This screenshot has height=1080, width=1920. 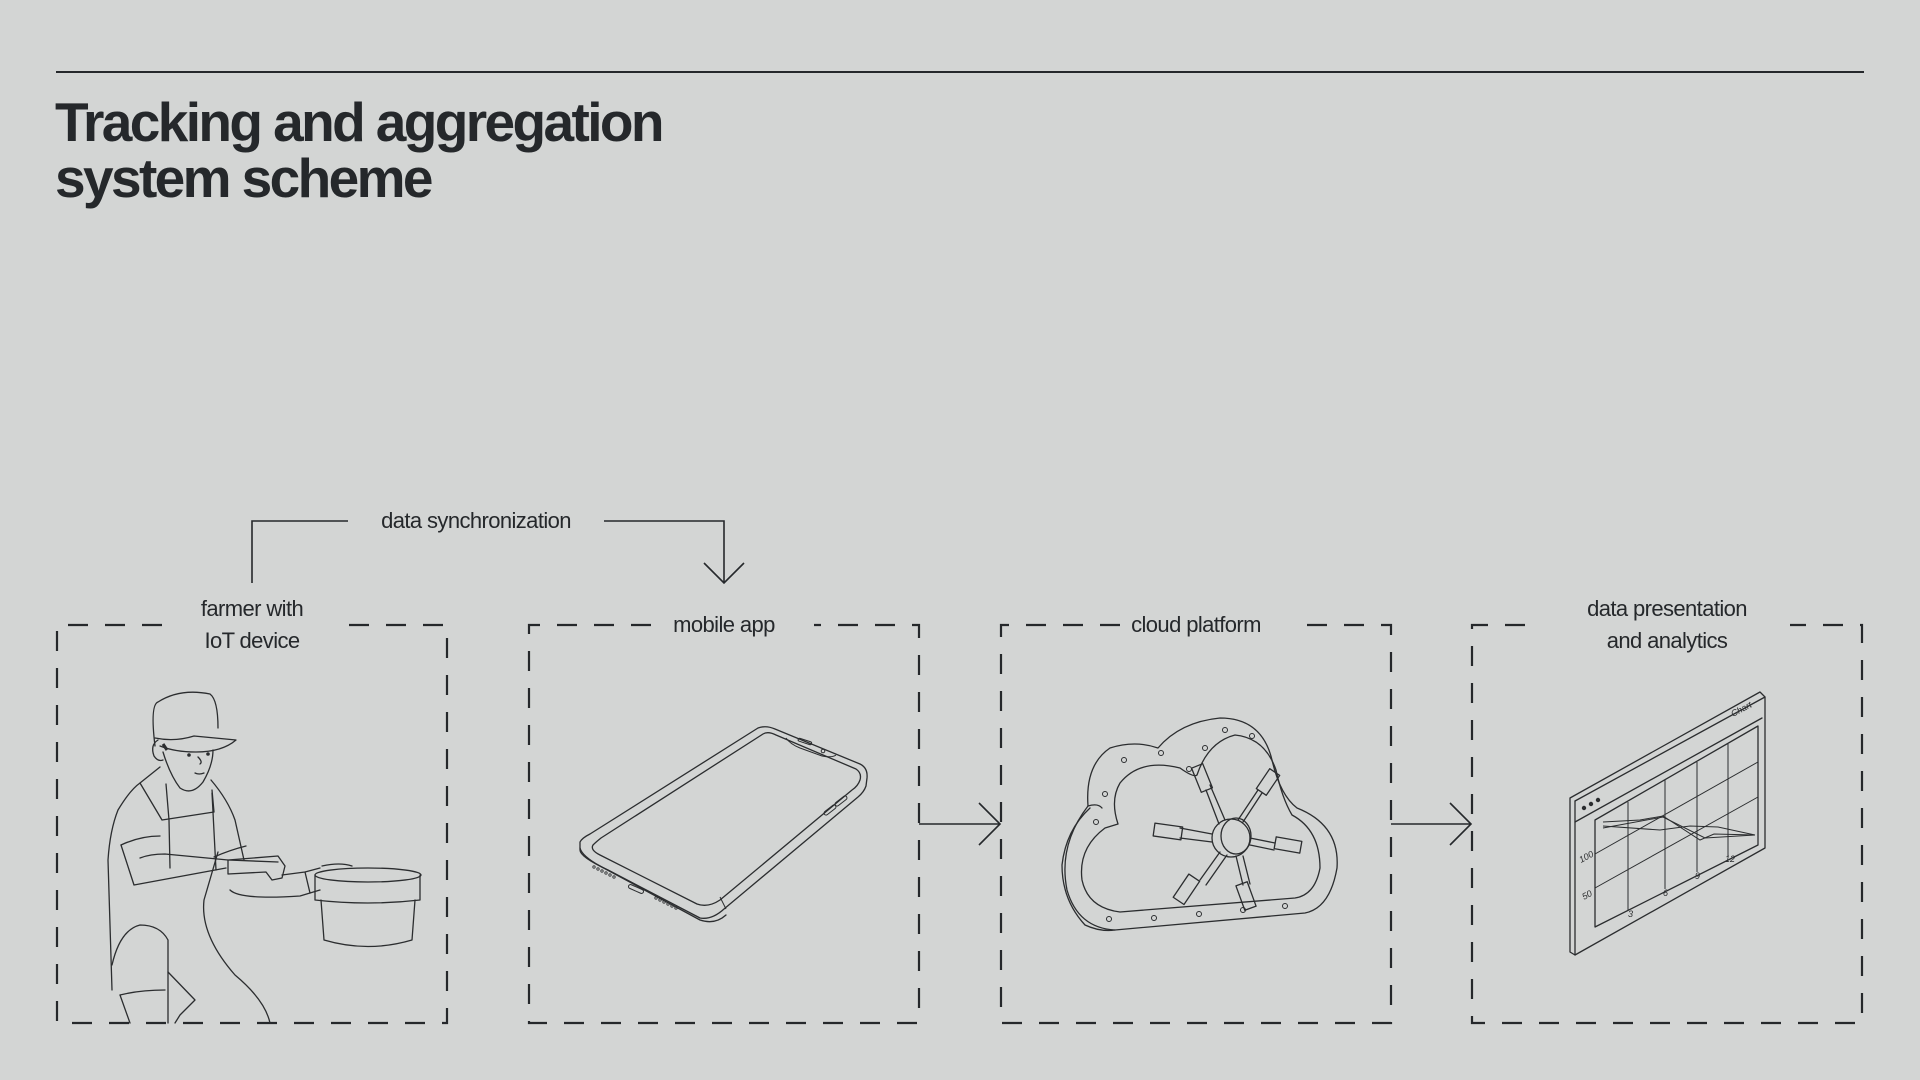 What do you see at coordinates (299, 551) in the screenshot?
I see `sync-line-left` at bounding box center [299, 551].